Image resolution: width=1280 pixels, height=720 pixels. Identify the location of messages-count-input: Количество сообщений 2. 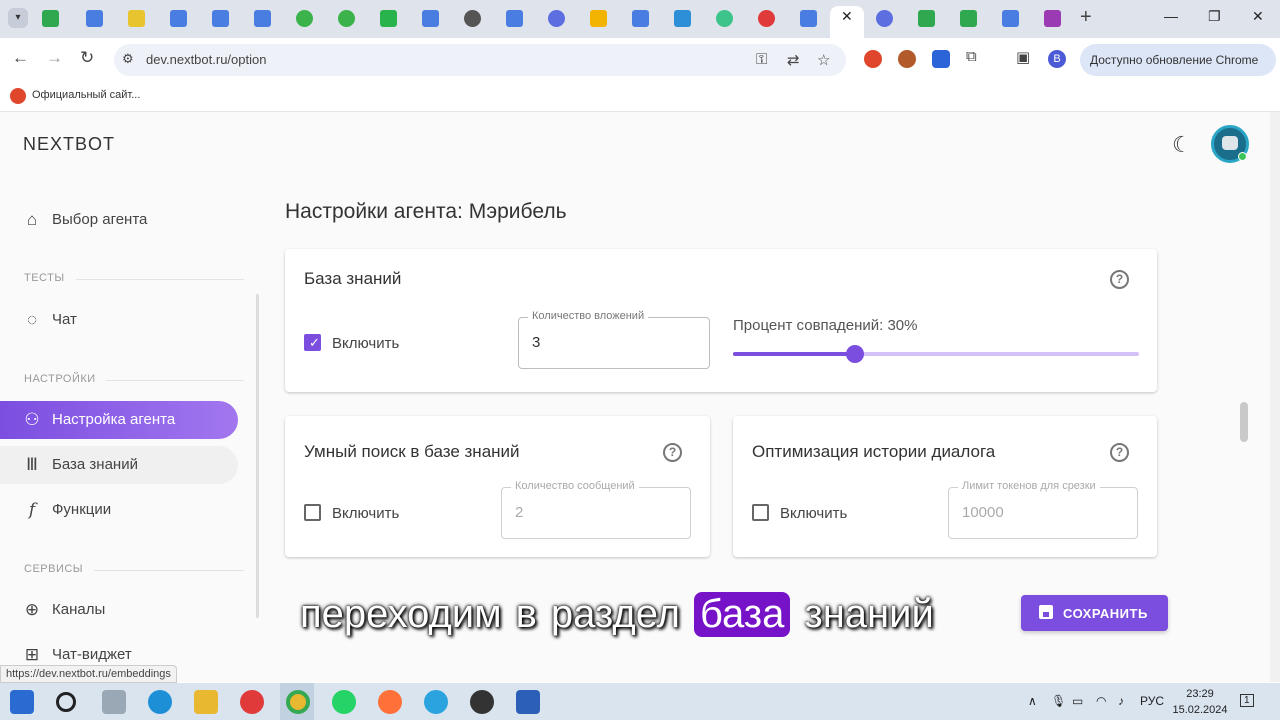
(596, 509).